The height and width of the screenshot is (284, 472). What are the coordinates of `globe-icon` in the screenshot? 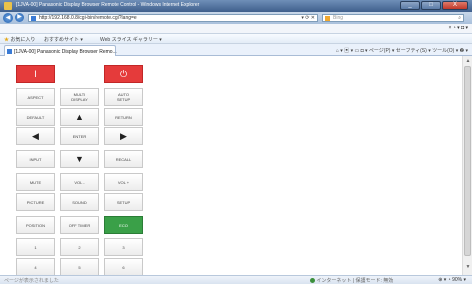 It's located at (312, 281).